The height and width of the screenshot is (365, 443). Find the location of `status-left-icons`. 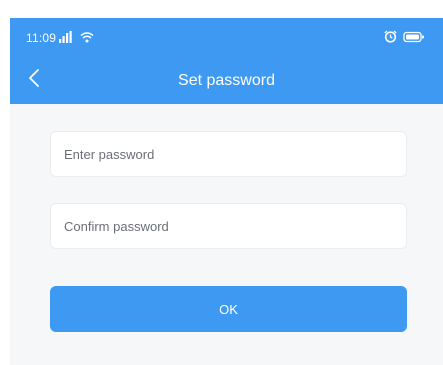

status-left-icons is located at coordinates (76, 39).